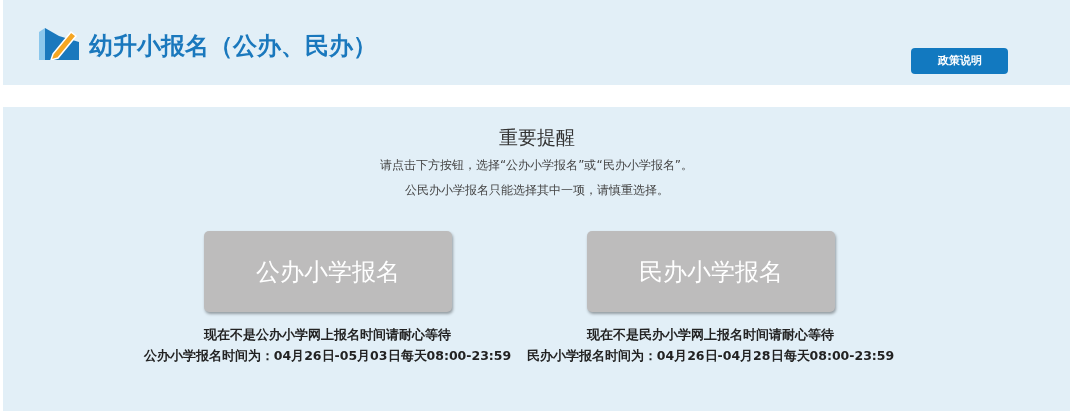 Image resolution: width=1080 pixels, height=411 pixels. Describe the element at coordinates (536, 137) in the screenshot. I see `notice-title: 重要提醒` at that location.